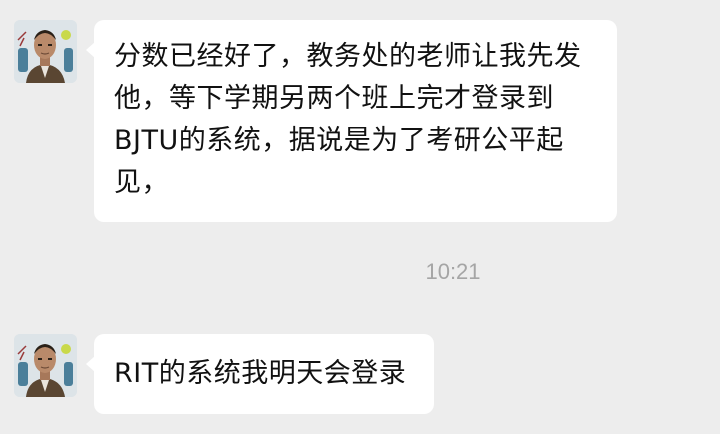  I want to click on message-bubble-2: RIT的系统我明天会登录, so click(260, 374).